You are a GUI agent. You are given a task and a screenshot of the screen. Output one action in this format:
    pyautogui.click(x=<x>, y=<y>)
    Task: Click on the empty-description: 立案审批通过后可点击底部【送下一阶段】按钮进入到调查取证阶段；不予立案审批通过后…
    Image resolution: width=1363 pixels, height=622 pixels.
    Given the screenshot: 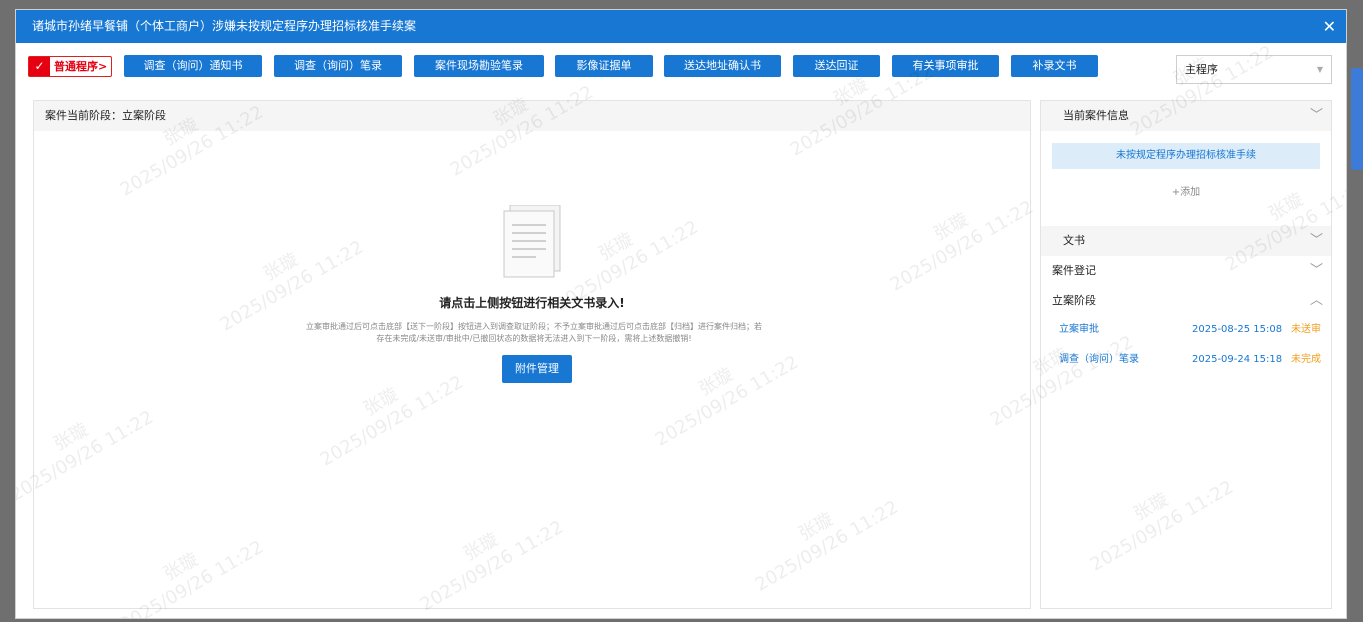 What is the action you would take?
    pyautogui.click(x=534, y=332)
    